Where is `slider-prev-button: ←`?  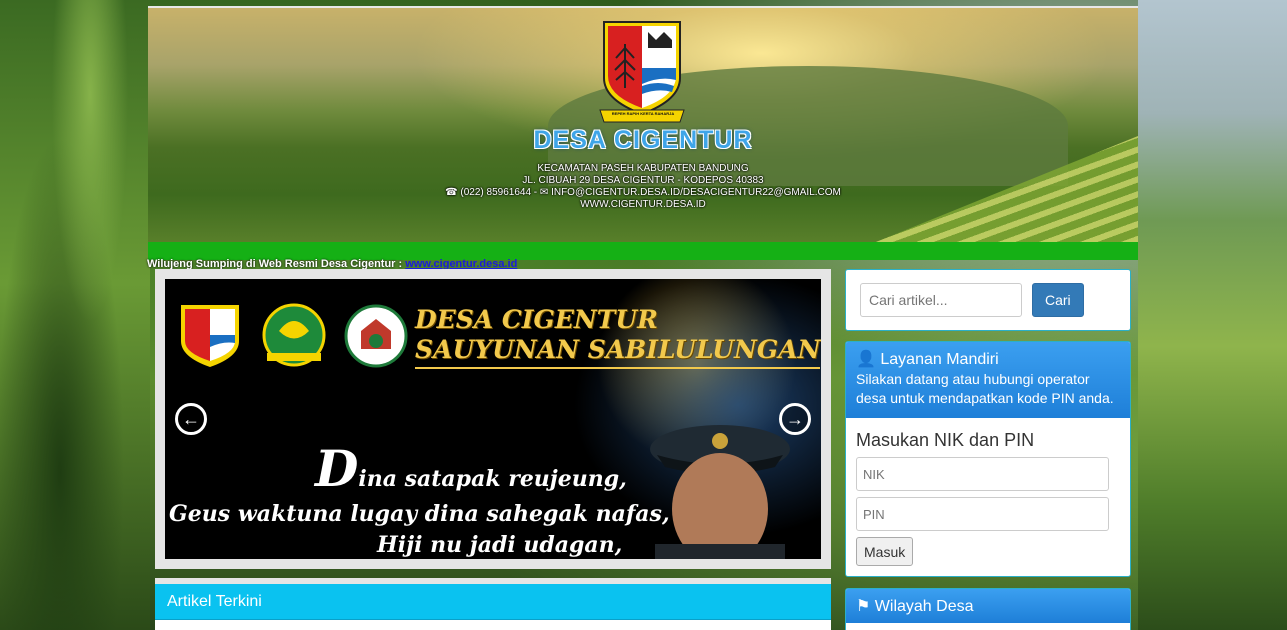 slider-prev-button: ← is located at coordinates (191, 419).